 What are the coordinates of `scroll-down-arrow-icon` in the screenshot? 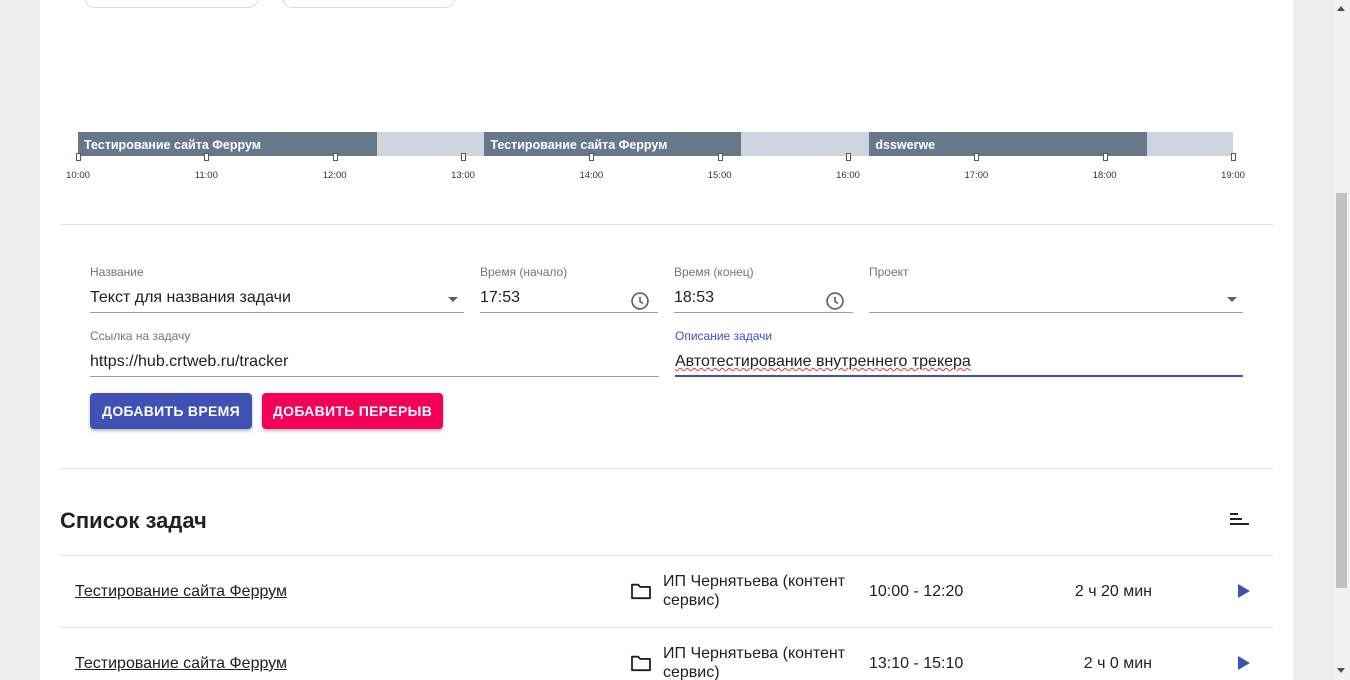 It's located at (1341, 670).